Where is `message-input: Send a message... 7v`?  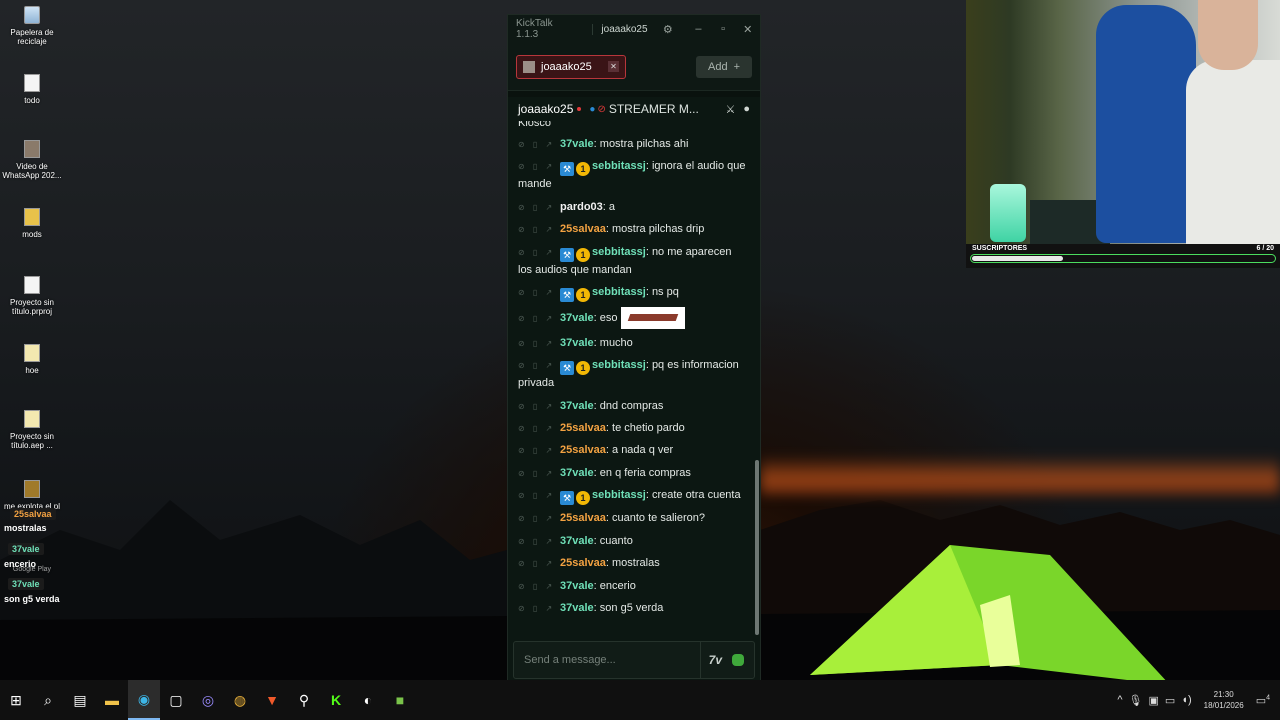 message-input: Send a message... 7v is located at coordinates (634, 660).